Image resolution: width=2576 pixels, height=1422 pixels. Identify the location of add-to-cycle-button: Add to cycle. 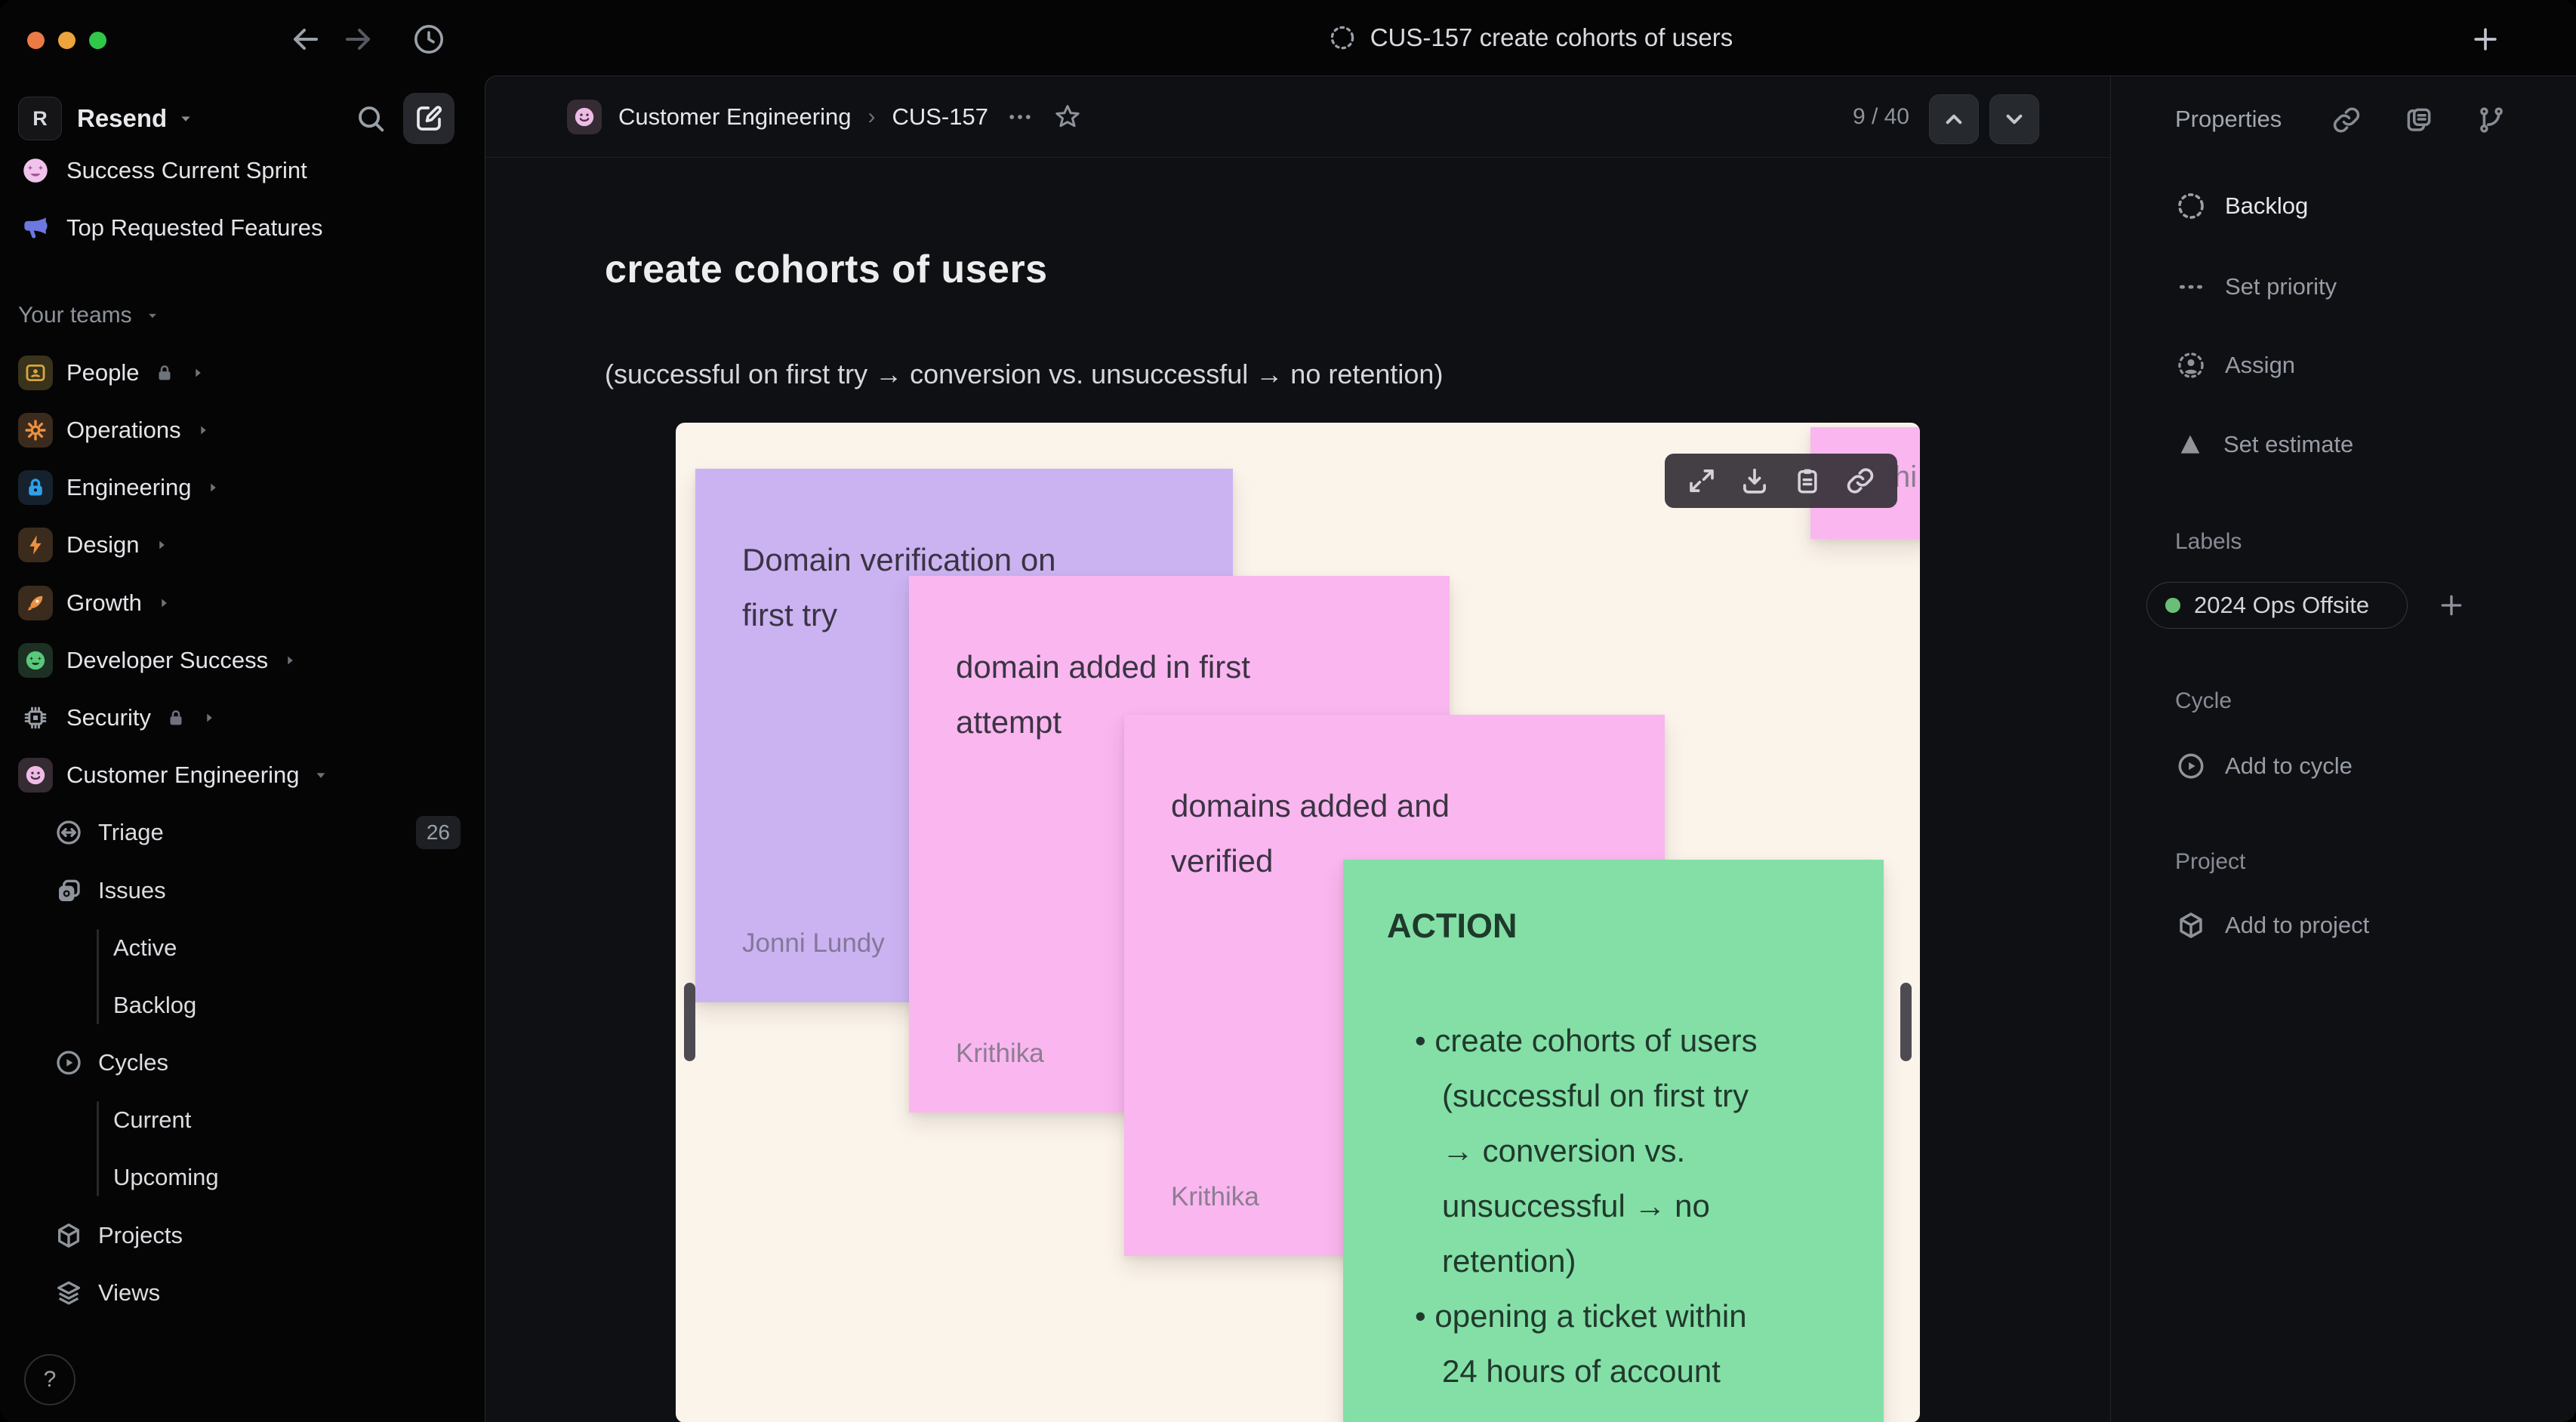
(2264, 766).